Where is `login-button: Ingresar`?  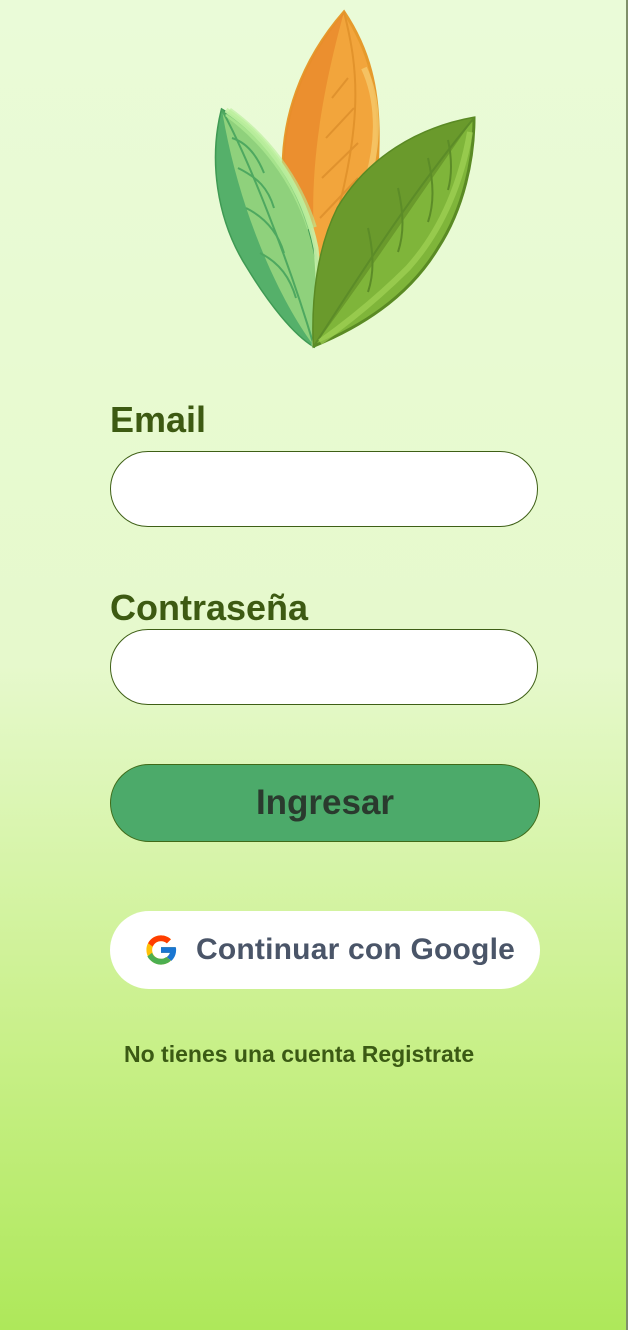 login-button: Ingresar is located at coordinates (325, 803).